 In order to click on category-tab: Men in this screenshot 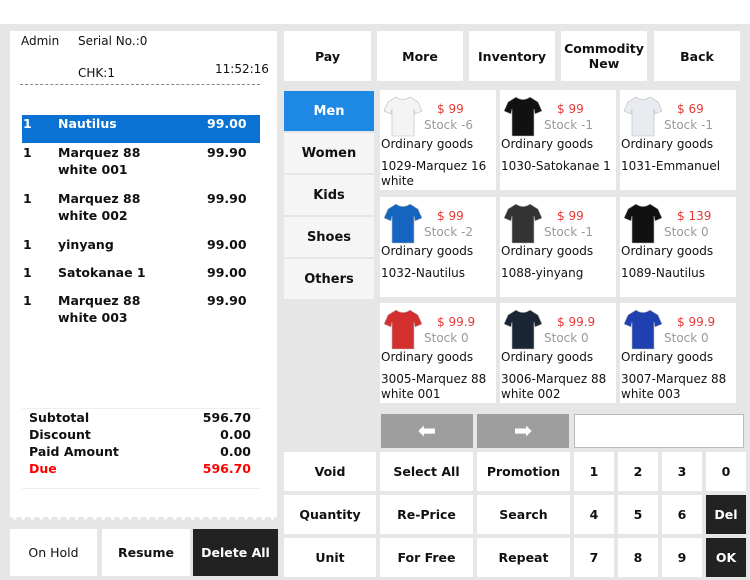, I will do `click(329, 111)`.